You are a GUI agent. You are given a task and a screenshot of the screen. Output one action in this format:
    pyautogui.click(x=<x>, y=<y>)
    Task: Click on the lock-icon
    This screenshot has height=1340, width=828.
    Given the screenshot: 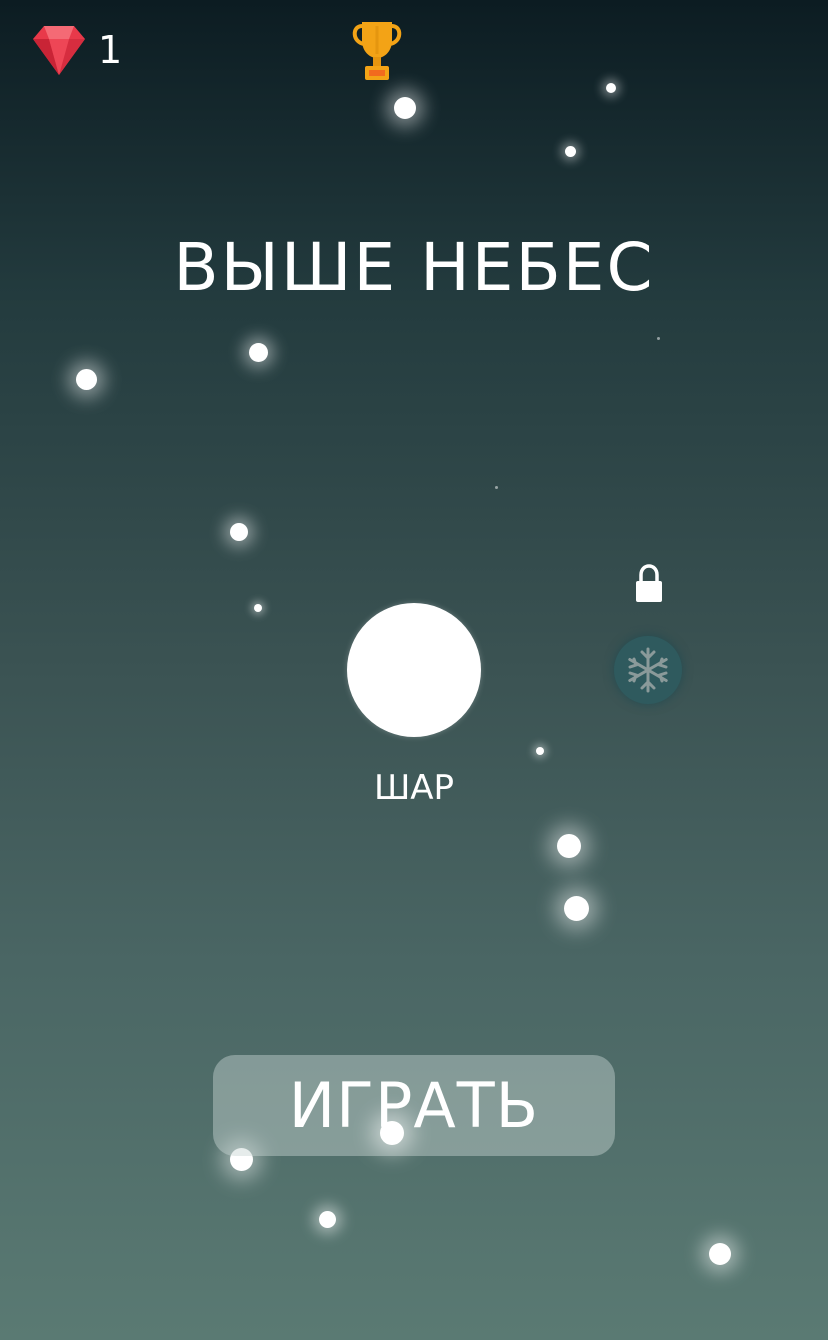 What is the action you would take?
    pyautogui.click(x=649, y=583)
    